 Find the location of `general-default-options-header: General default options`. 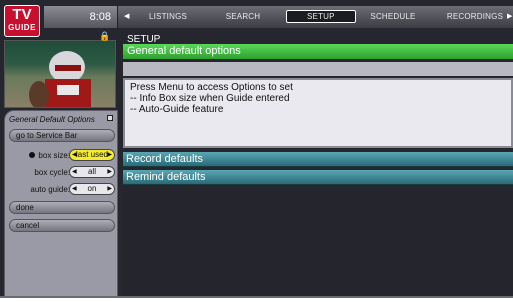

general-default-options-header: General default options is located at coordinates (318, 51).